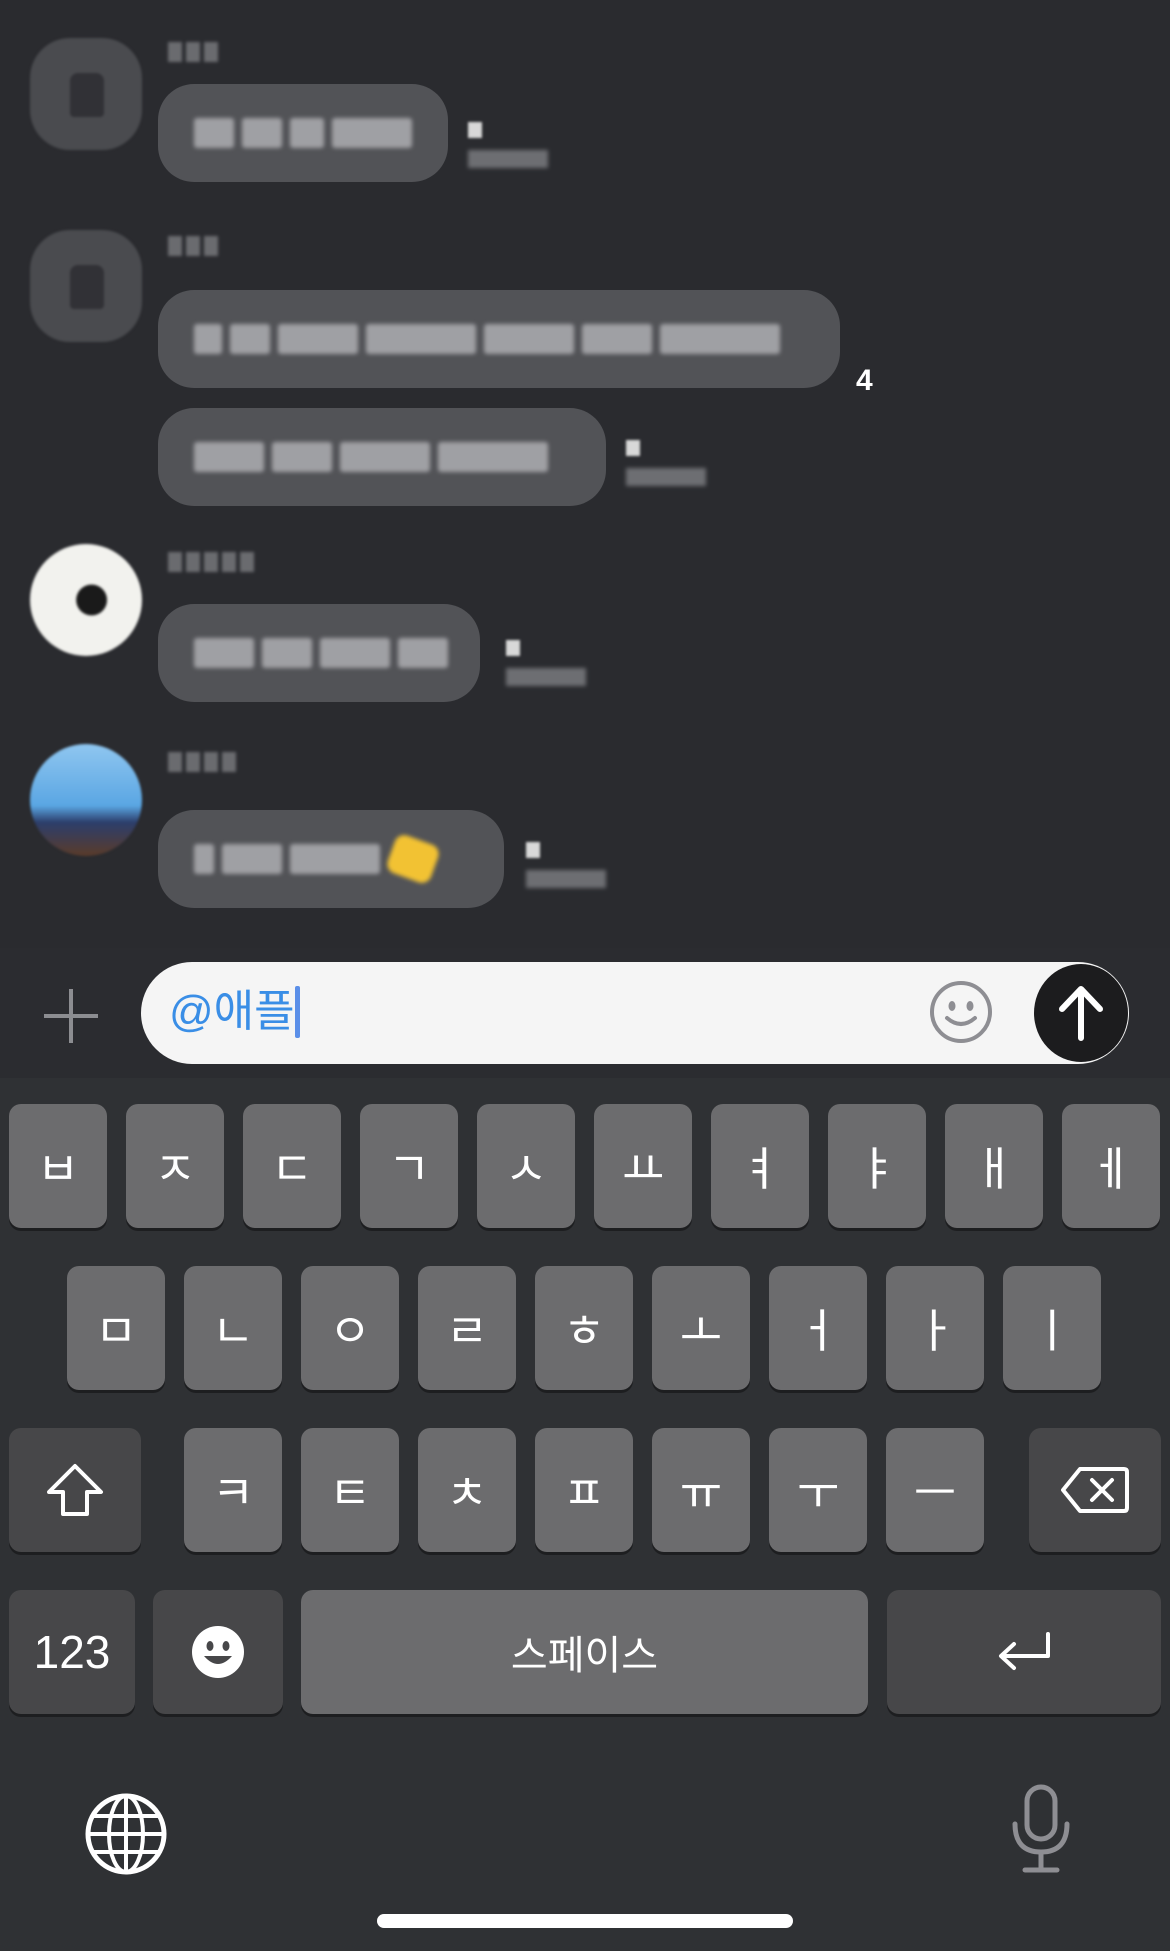 Image resolution: width=1170 pixels, height=1951 pixels. What do you see at coordinates (467, 1328) in the screenshot?
I see `key-row2-3: ㄹ` at bounding box center [467, 1328].